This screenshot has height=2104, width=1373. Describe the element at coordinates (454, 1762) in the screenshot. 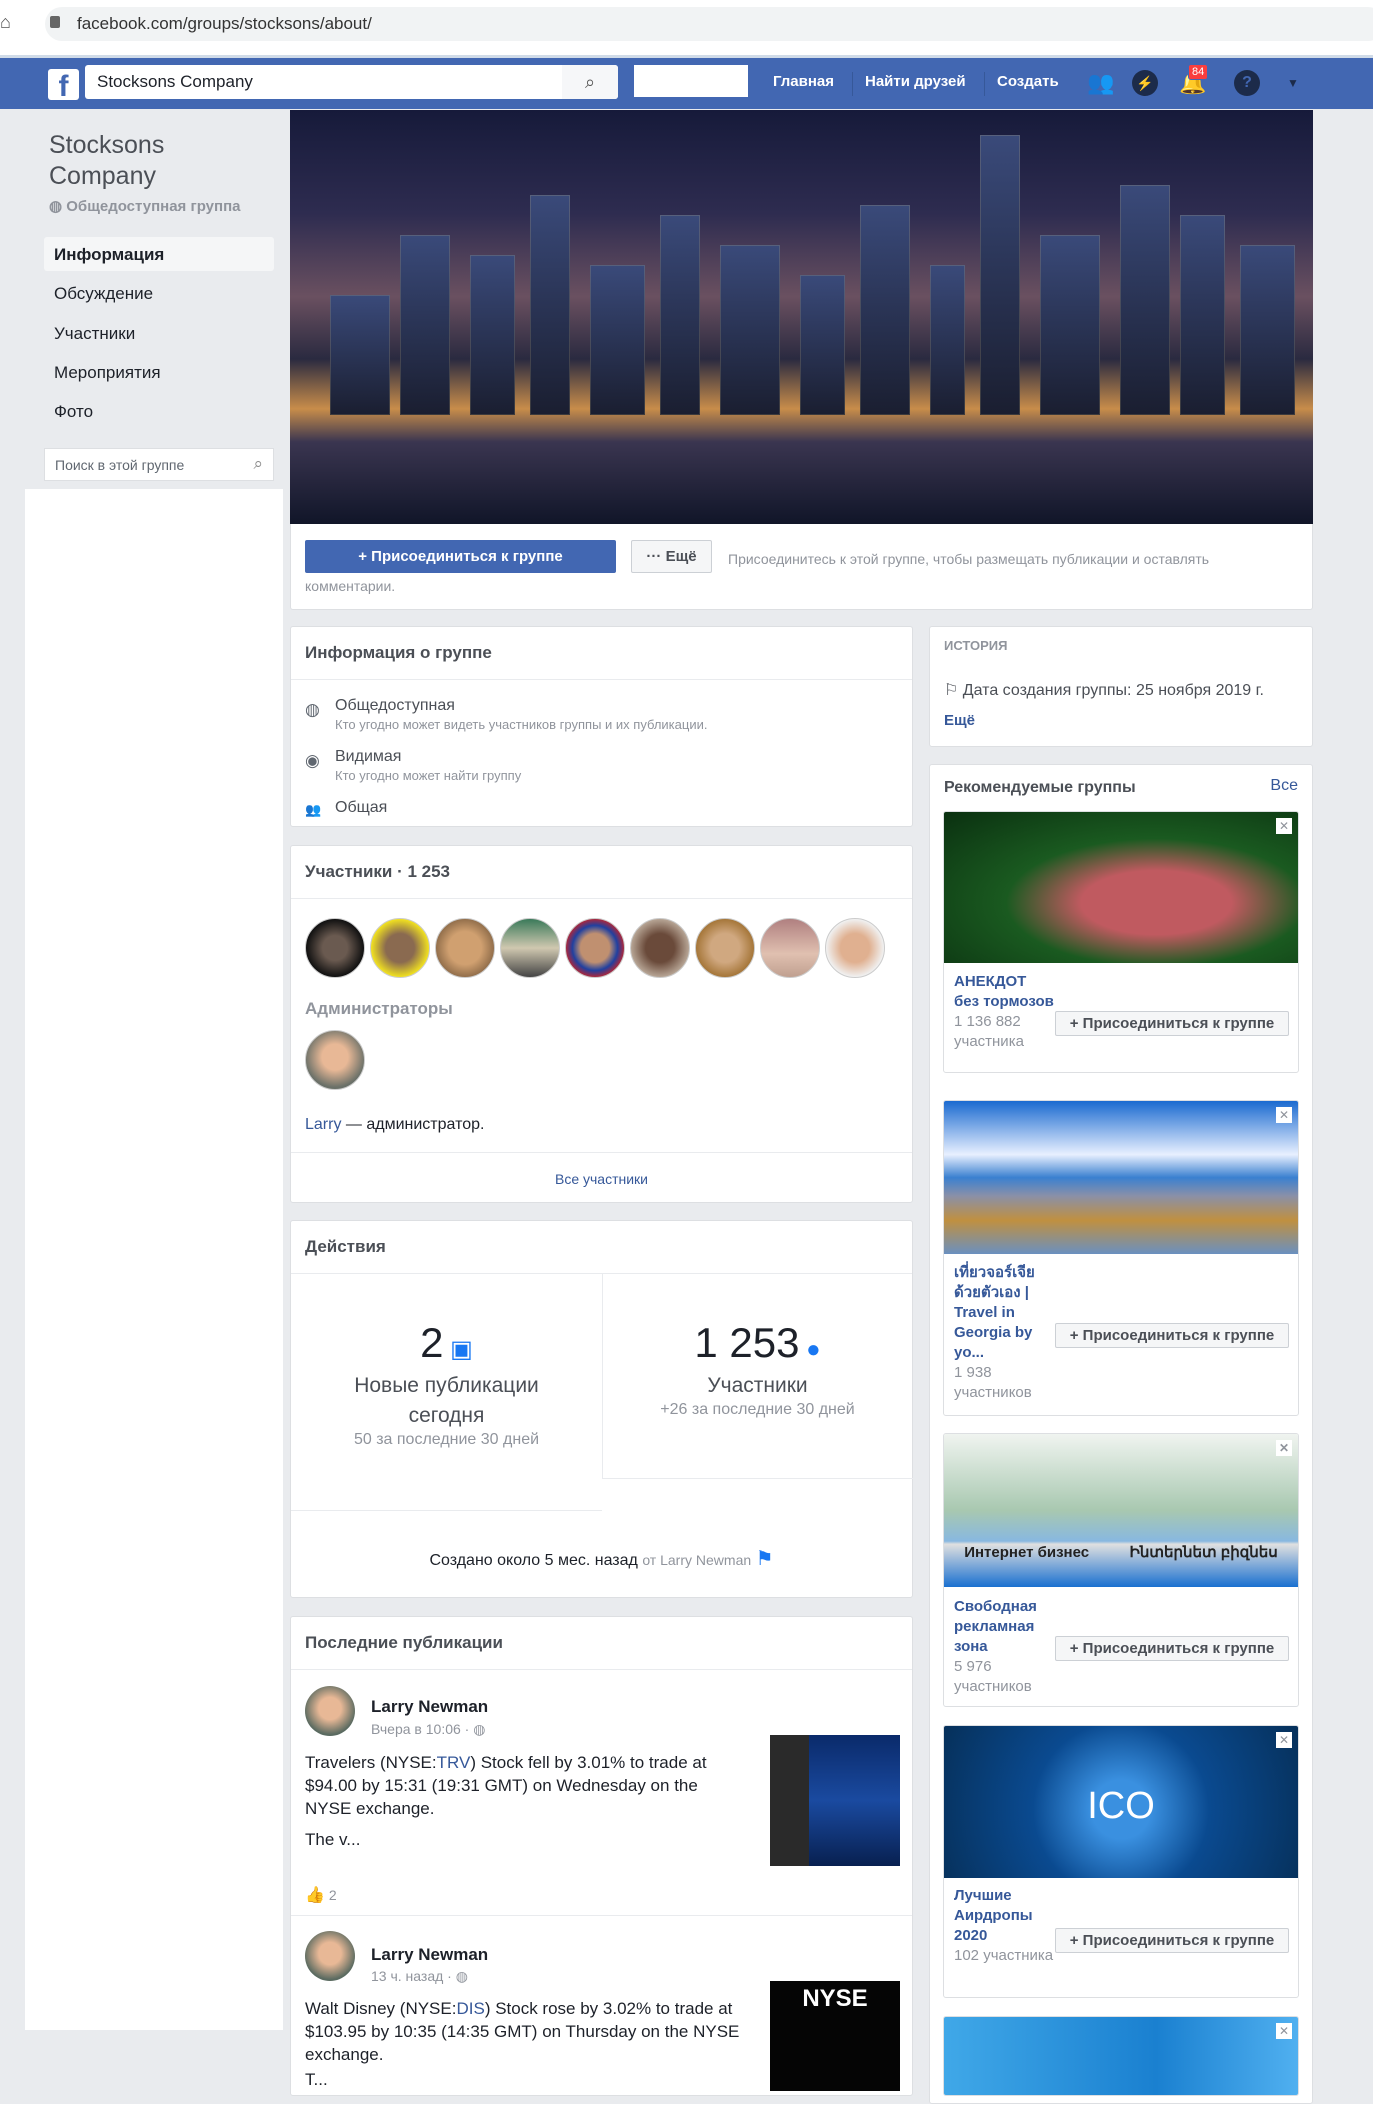

I see `ticker-link: TRV` at that location.